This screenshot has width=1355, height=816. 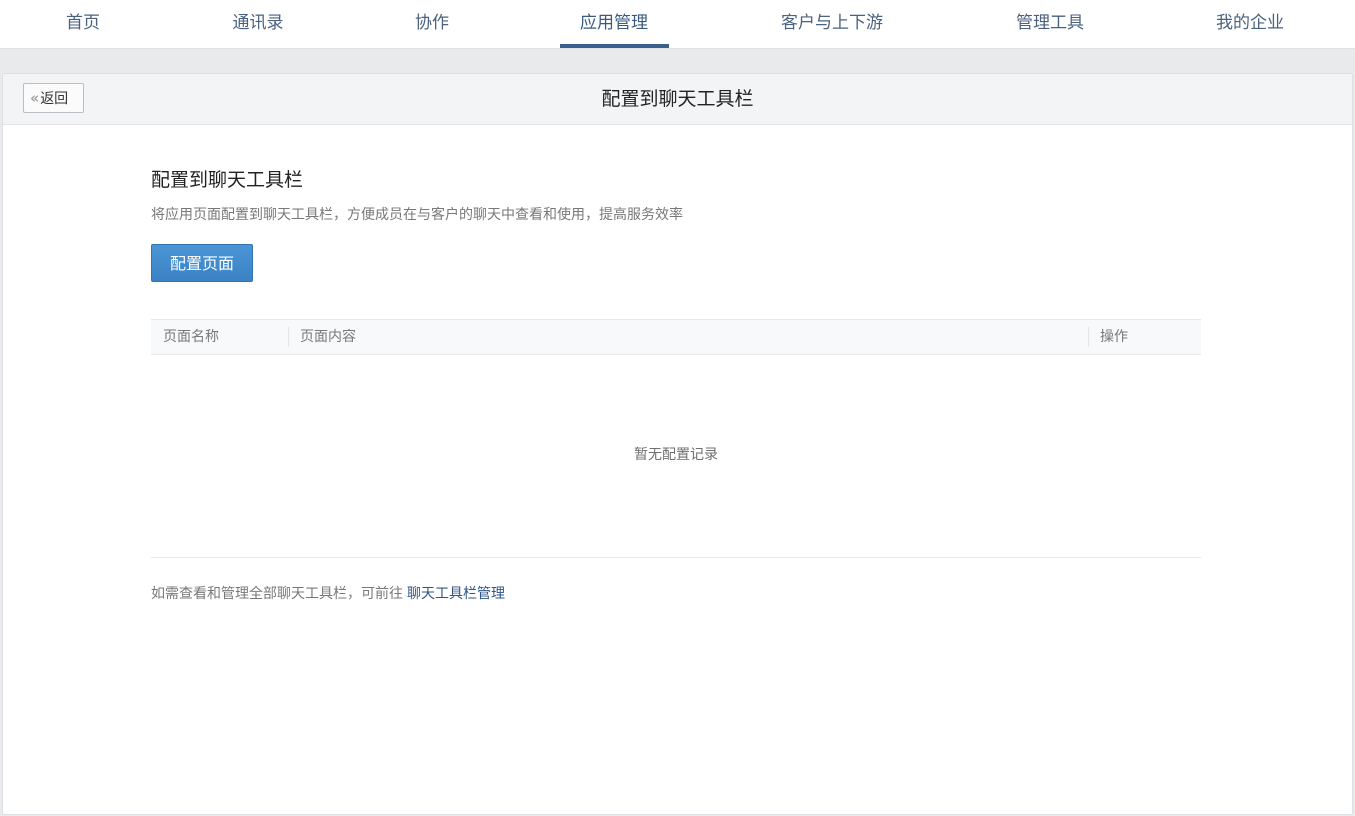 I want to click on footer-note-text: 如需查看和管理全部聊天工具栏，可前往, so click(x=277, y=594).